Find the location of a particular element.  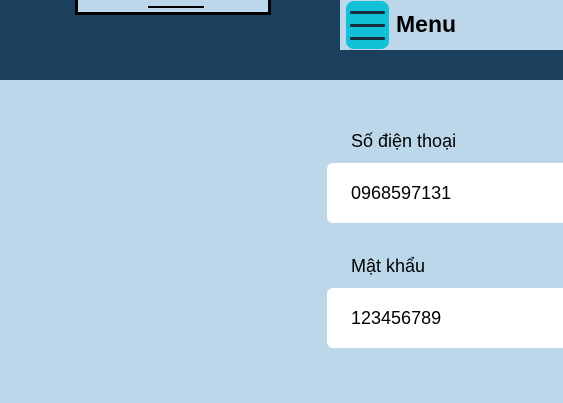

hamburger-menu-button is located at coordinates (367, 25).